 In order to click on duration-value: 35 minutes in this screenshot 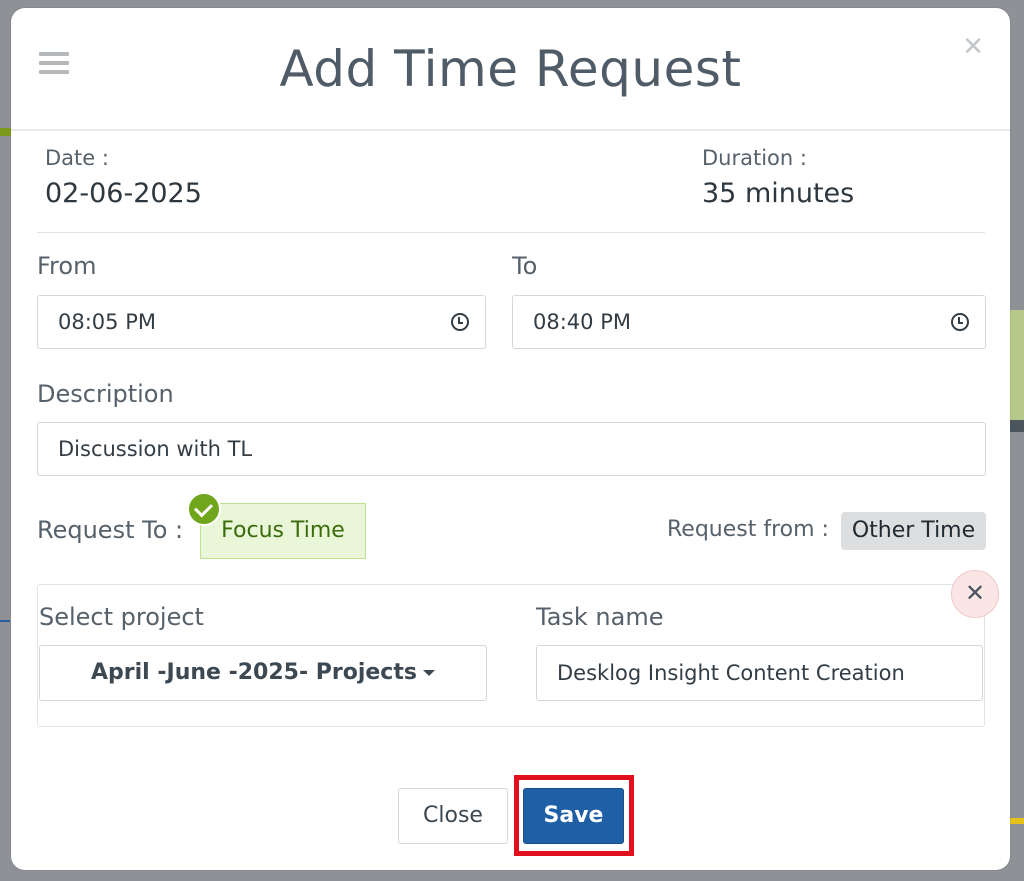, I will do `click(778, 193)`.